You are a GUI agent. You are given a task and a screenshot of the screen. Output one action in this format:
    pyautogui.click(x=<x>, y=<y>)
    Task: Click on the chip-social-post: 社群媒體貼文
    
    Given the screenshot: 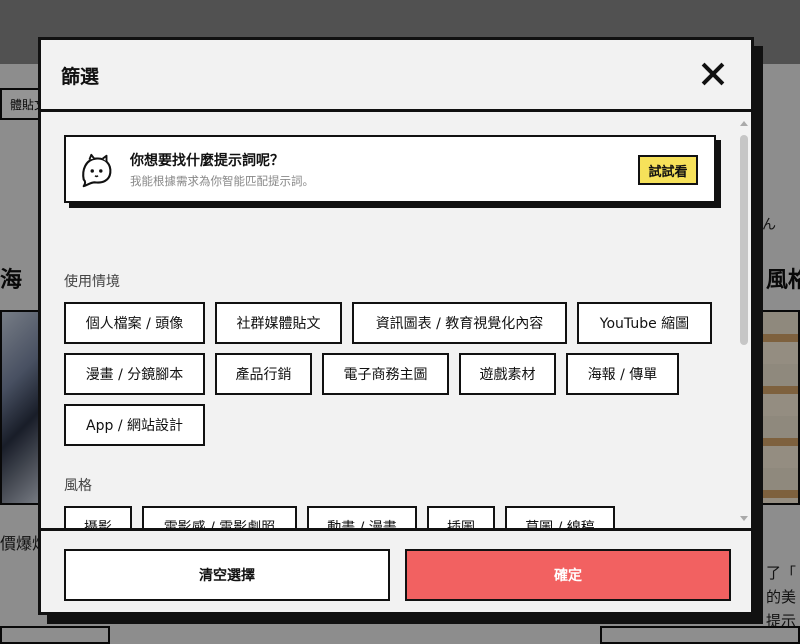 What is the action you would take?
    pyautogui.click(x=278, y=323)
    